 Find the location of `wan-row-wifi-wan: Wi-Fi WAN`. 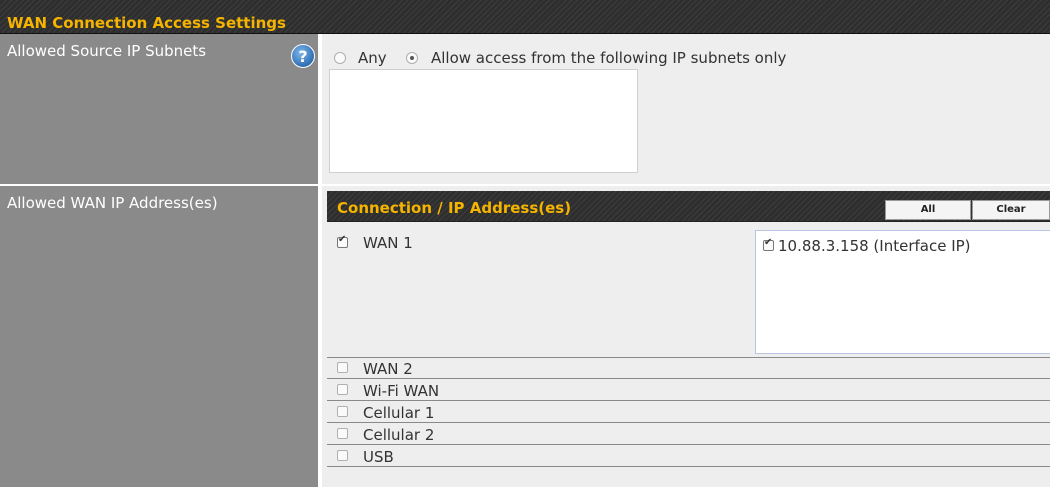

wan-row-wifi-wan: Wi-Fi WAN is located at coordinates (688, 390).